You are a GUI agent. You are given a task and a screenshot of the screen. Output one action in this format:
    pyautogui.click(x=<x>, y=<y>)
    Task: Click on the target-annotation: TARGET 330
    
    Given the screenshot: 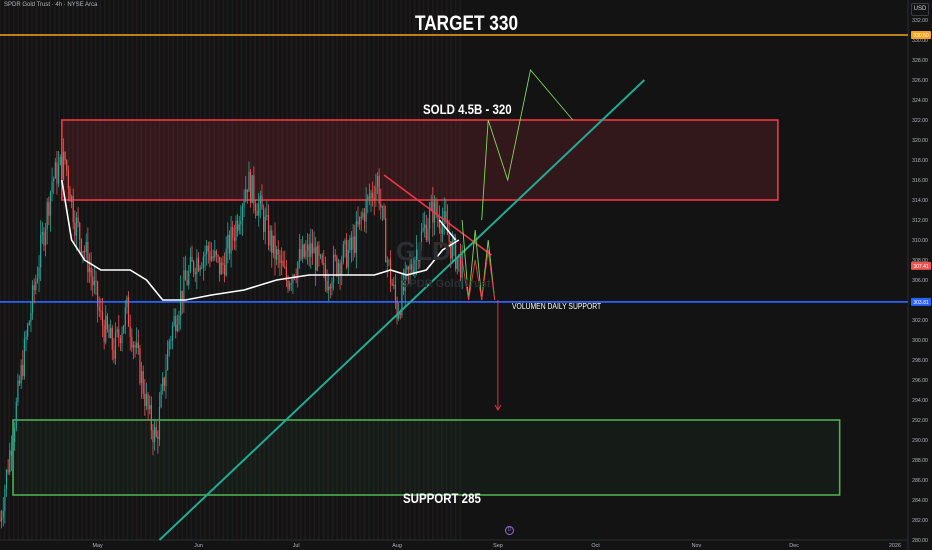 What is the action you would take?
    pyautogui.click(x=467, y=23)
    